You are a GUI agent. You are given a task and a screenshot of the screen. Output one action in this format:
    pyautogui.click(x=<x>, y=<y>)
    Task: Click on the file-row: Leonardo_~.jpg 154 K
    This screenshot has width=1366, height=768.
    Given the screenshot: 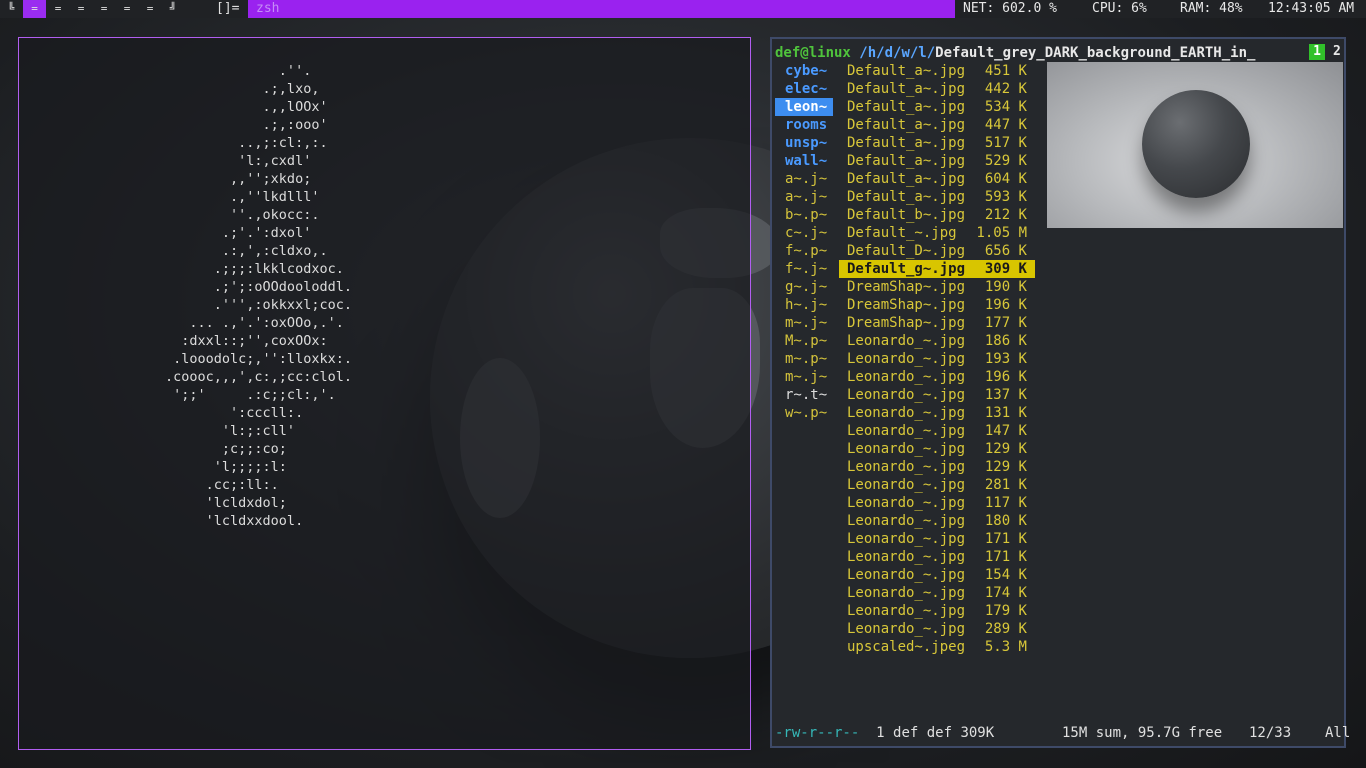 What is the action you would take?
    pyautogui.click(x=937, y=575)
    